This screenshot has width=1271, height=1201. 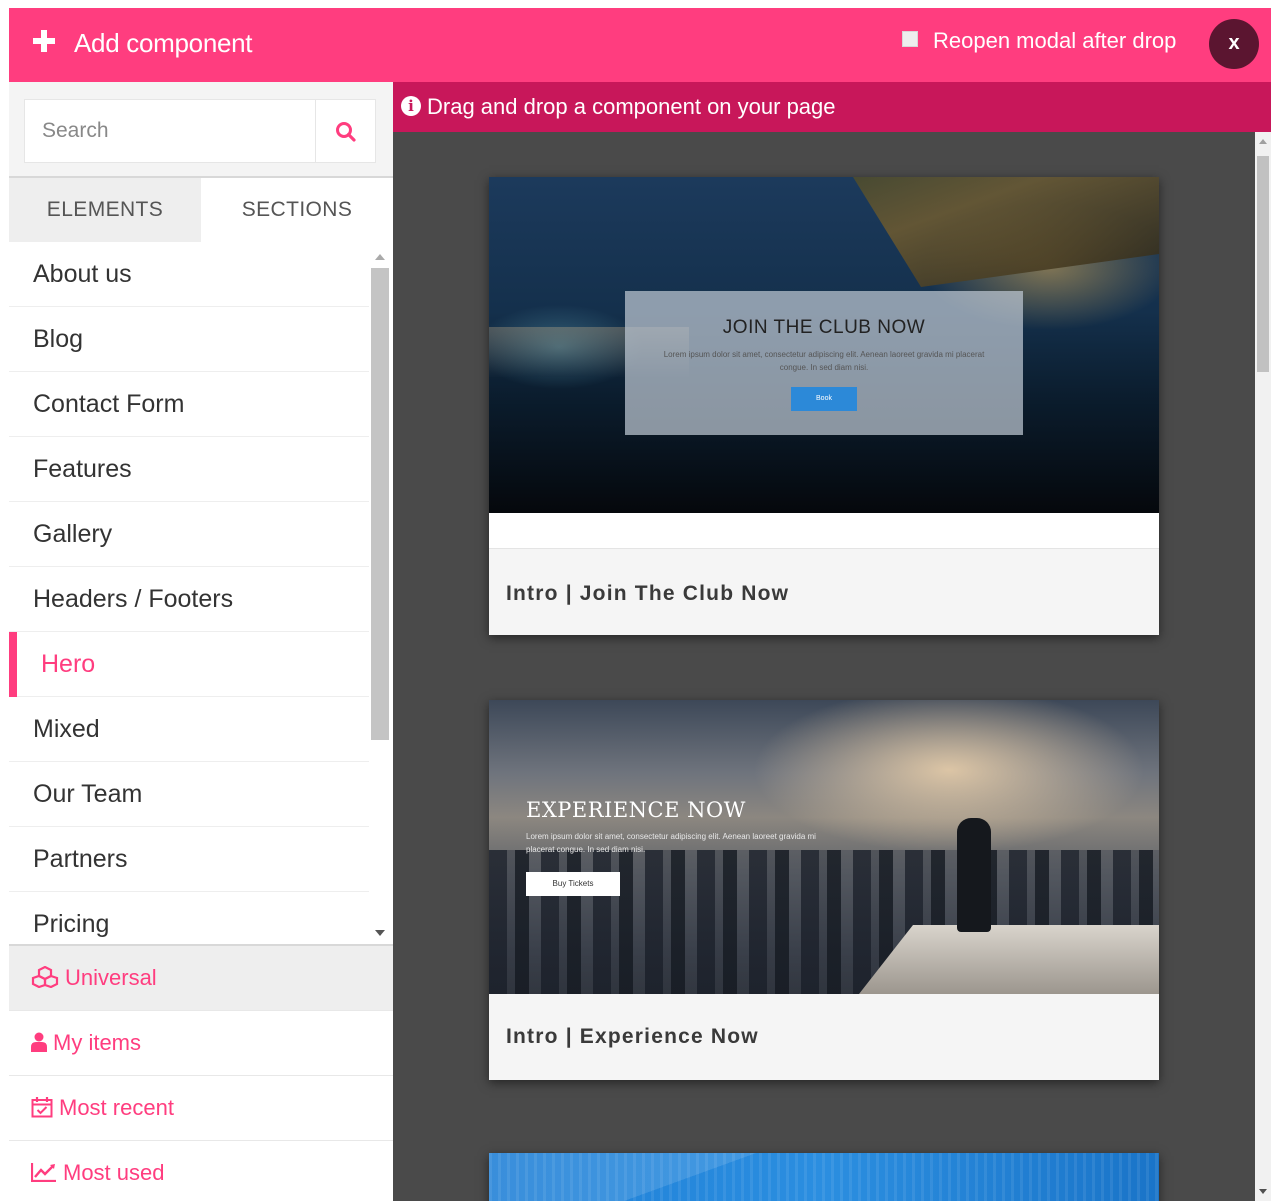 What do you see at coordinates (43, 1173) in the screenshot?
I see `line-chart-icon` at bounding box center [43, 1173].